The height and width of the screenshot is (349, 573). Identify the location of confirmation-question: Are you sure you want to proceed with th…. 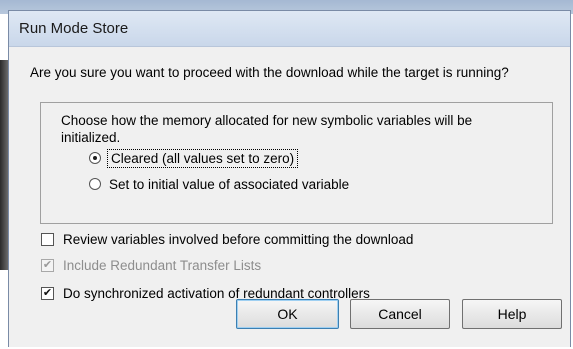
(269, 72).